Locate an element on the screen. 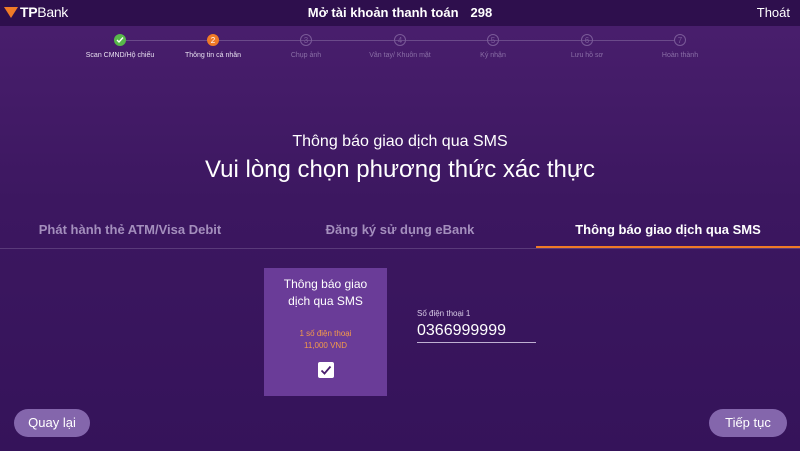  phone-input: 0366999999 is located at coordinates (476, 332).